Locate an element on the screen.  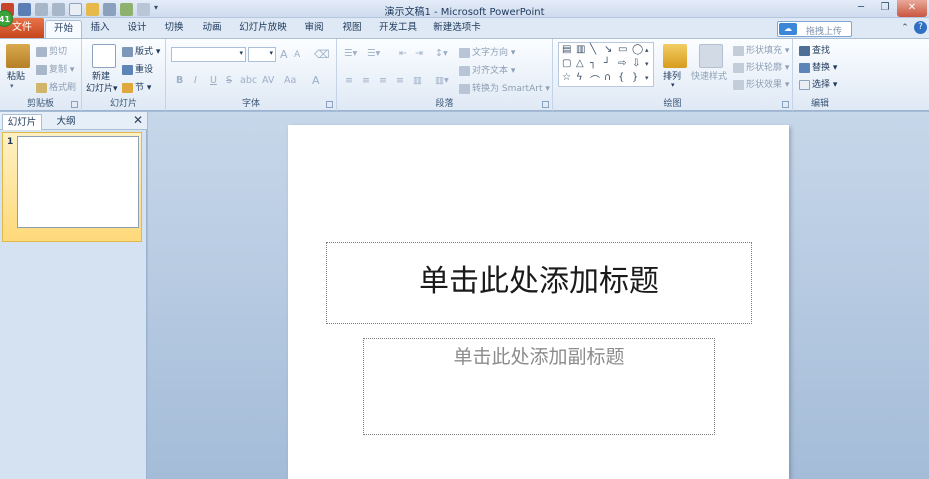
shrink-font-icon: A is located at coordinates (297, 55).